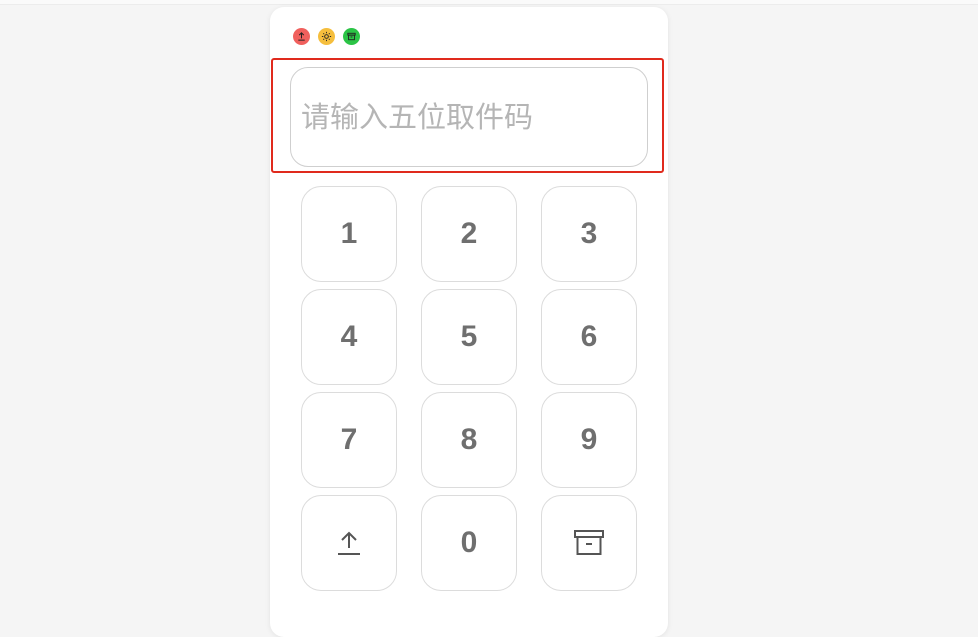 The image size is (978, 637). Describe the element at coordinates (349, 337) in the screenshot. I see `key-4: 4` at that location.